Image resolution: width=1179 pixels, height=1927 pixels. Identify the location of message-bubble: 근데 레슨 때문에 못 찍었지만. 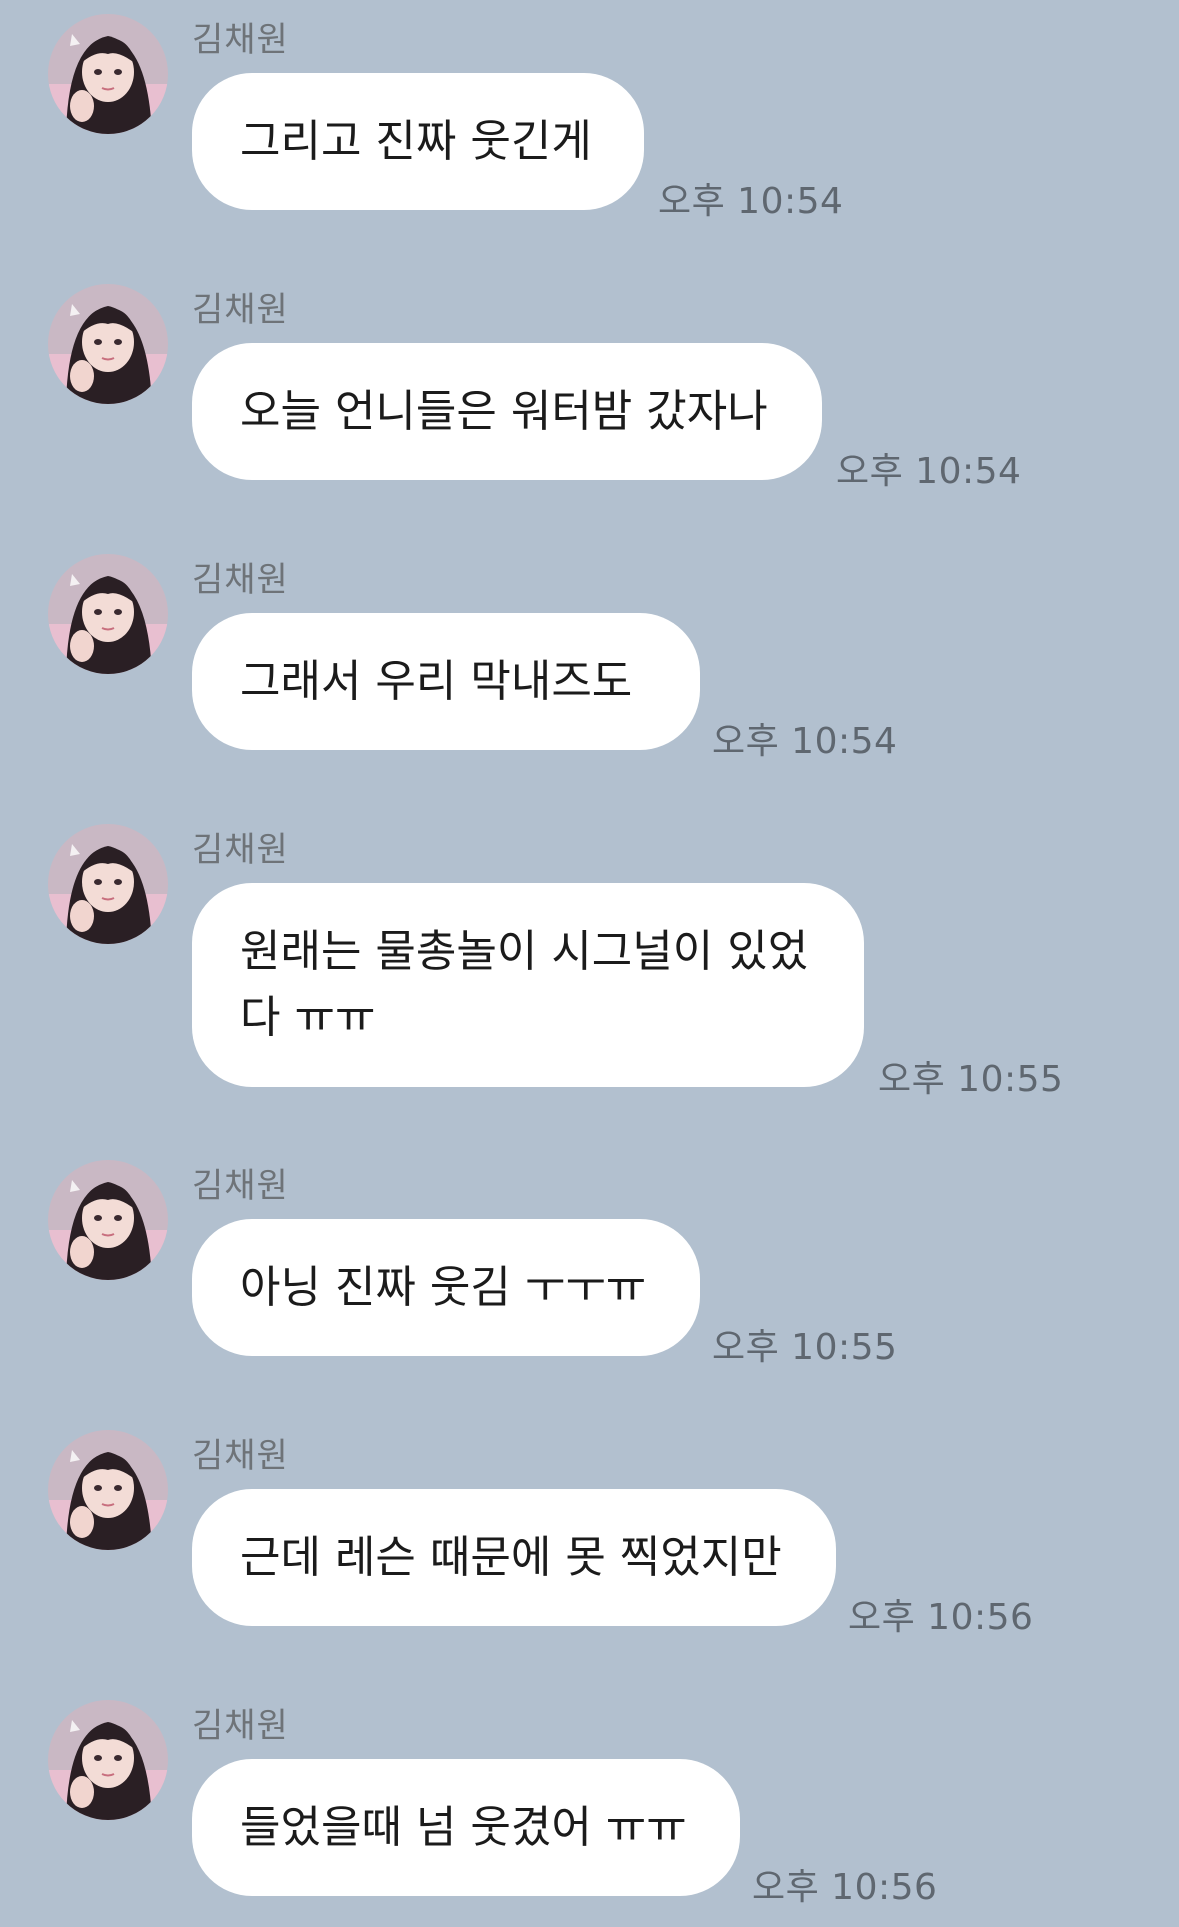
(514, 1557).